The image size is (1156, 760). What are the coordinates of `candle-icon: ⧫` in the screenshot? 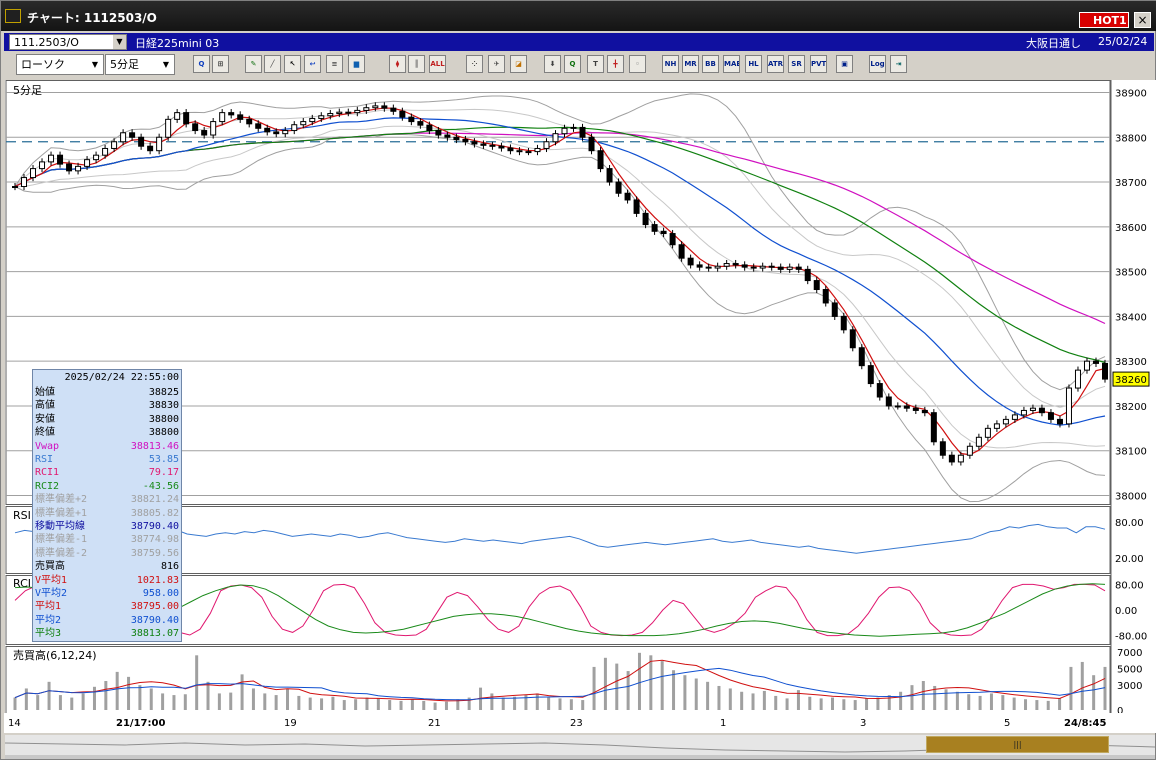 It's located at (397, 64).